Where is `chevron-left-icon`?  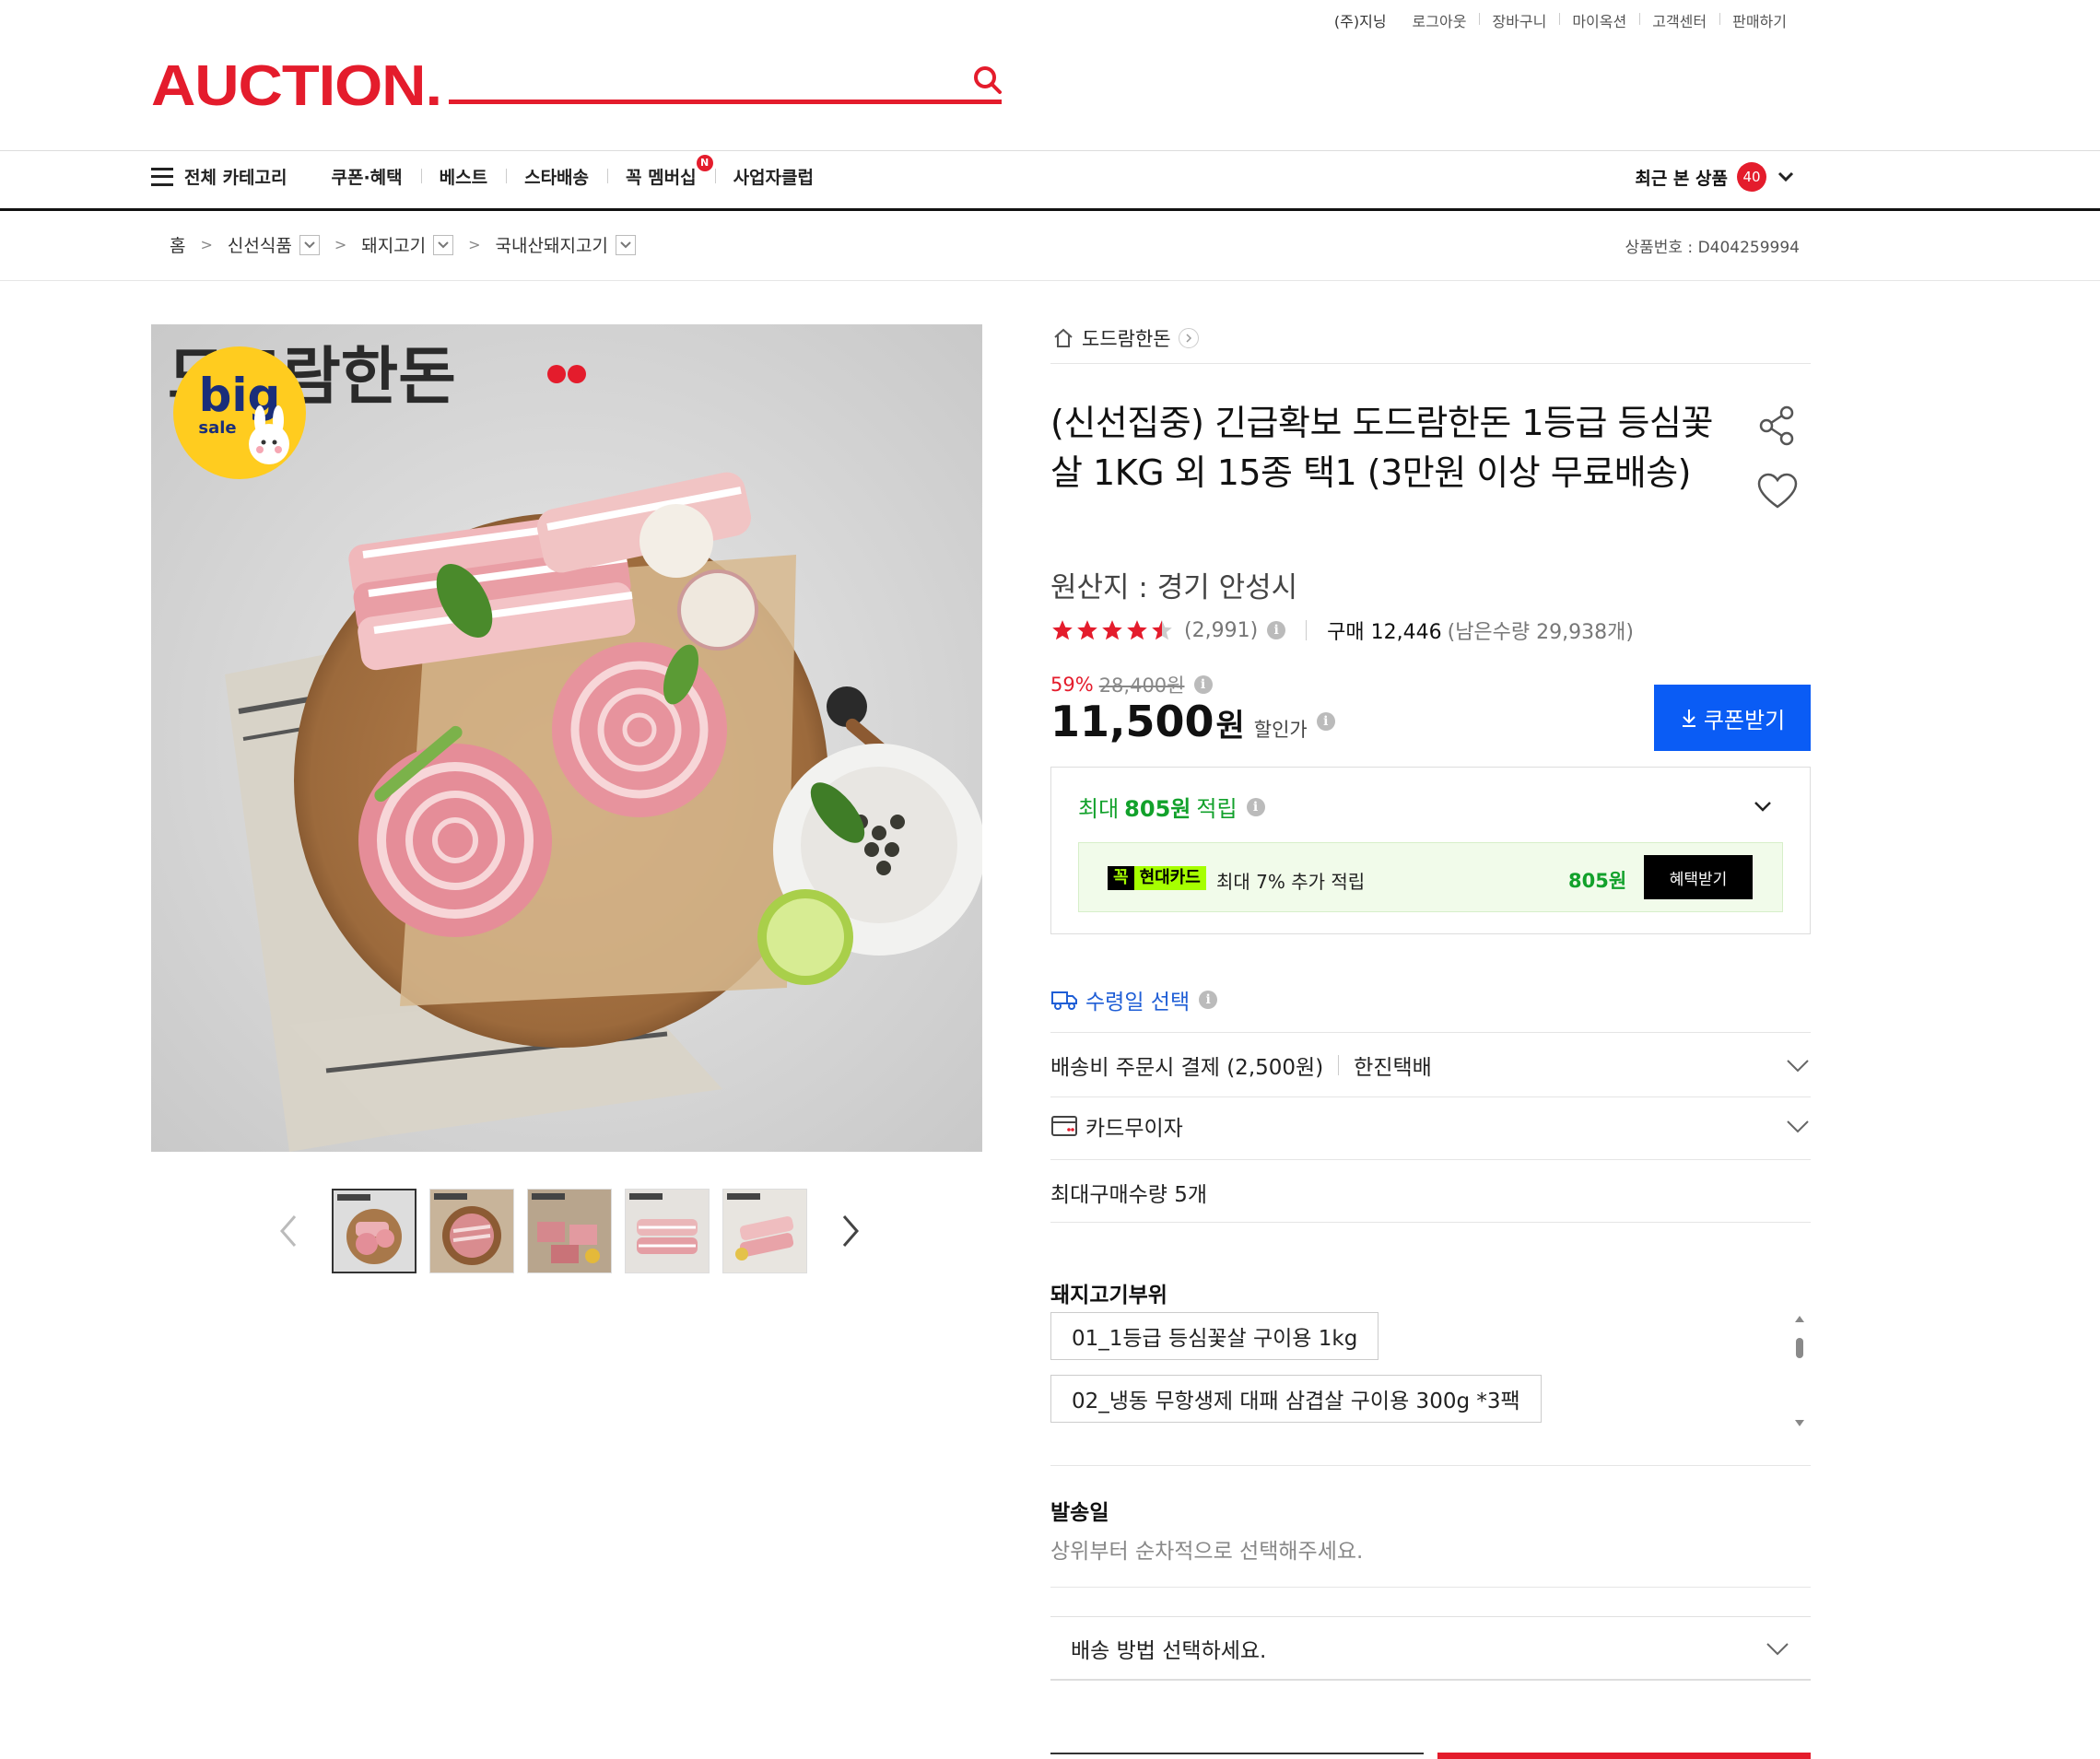
chevron-left-icon is located at coordinates (290, 1231).